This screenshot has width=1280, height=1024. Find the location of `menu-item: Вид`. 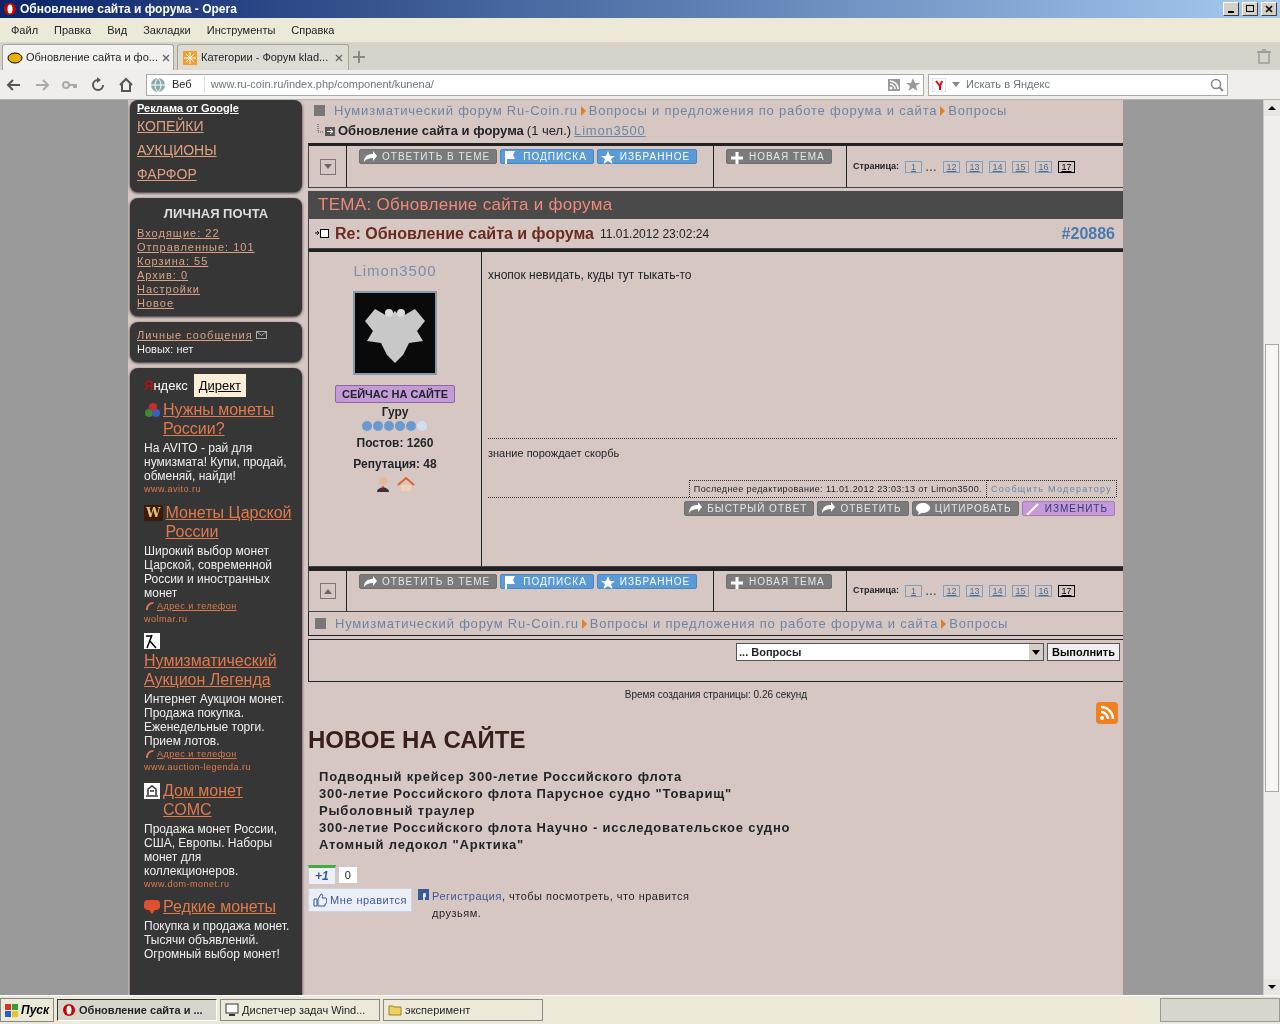

menu-item: Вид is located at coordinates (117, 30).